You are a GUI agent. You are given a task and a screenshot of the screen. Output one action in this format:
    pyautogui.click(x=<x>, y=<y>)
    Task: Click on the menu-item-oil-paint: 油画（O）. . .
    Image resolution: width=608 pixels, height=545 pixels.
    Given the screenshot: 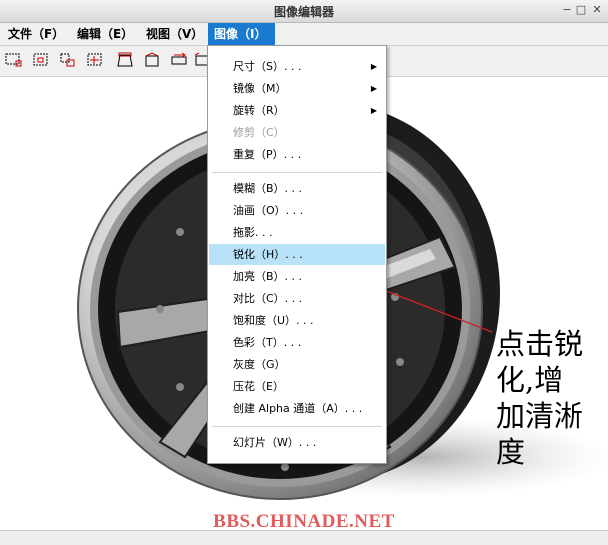 What is the action you would take?
    pyautogui.click(x=297, y=210)
    